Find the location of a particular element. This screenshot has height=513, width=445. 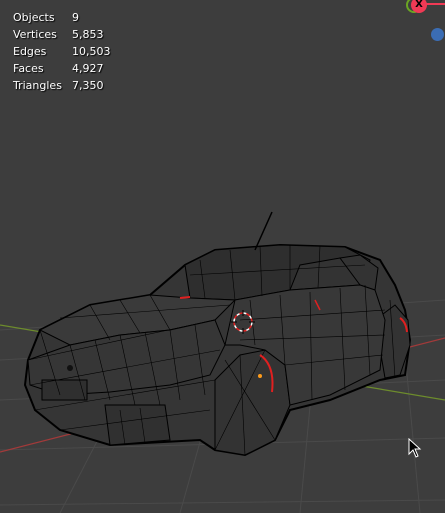

stat-label: Faces is located at coordinates (28, 68).